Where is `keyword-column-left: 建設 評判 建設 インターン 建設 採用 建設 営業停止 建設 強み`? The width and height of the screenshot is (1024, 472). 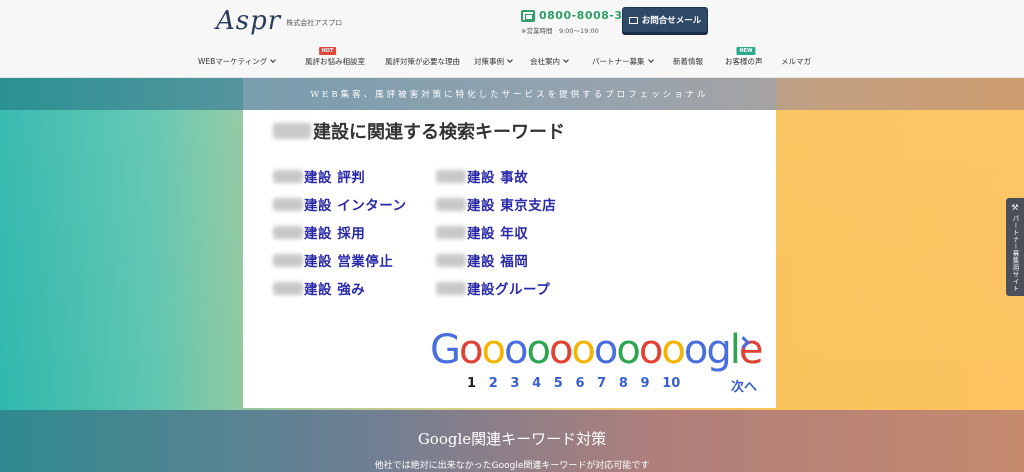 keyword-column-left: 建設 評判 建設 インターン 建設 採用 建設 営業停止 建設 強み is located at coordinates (340, 232).